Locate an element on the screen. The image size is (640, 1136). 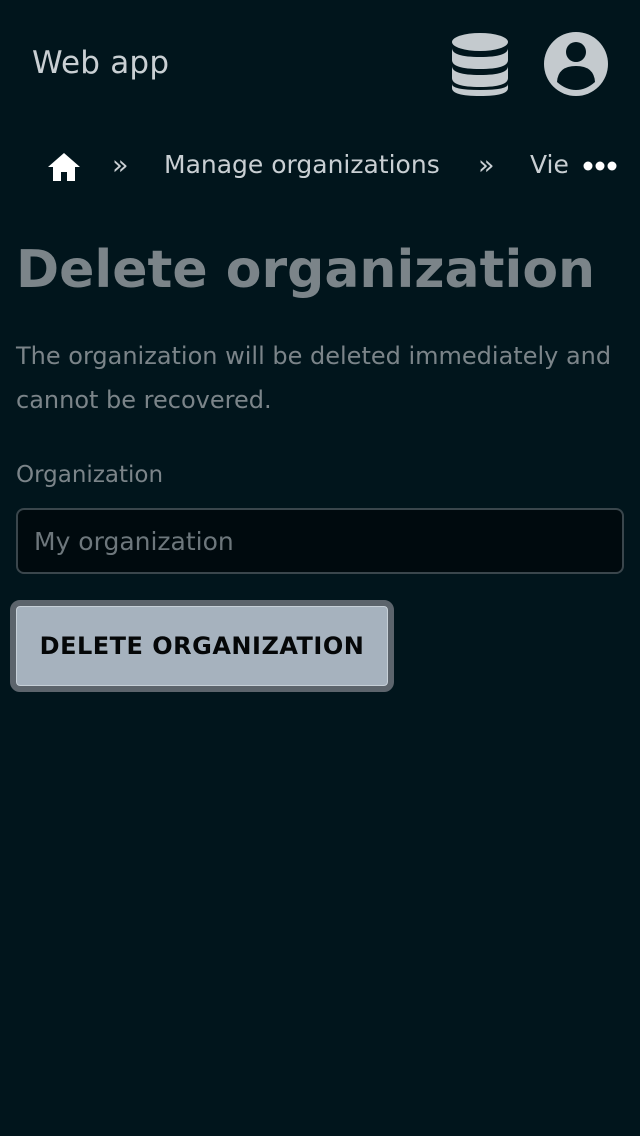
breadcrumb: » Manage organizations » Vie is located at coordinates (320, 166).